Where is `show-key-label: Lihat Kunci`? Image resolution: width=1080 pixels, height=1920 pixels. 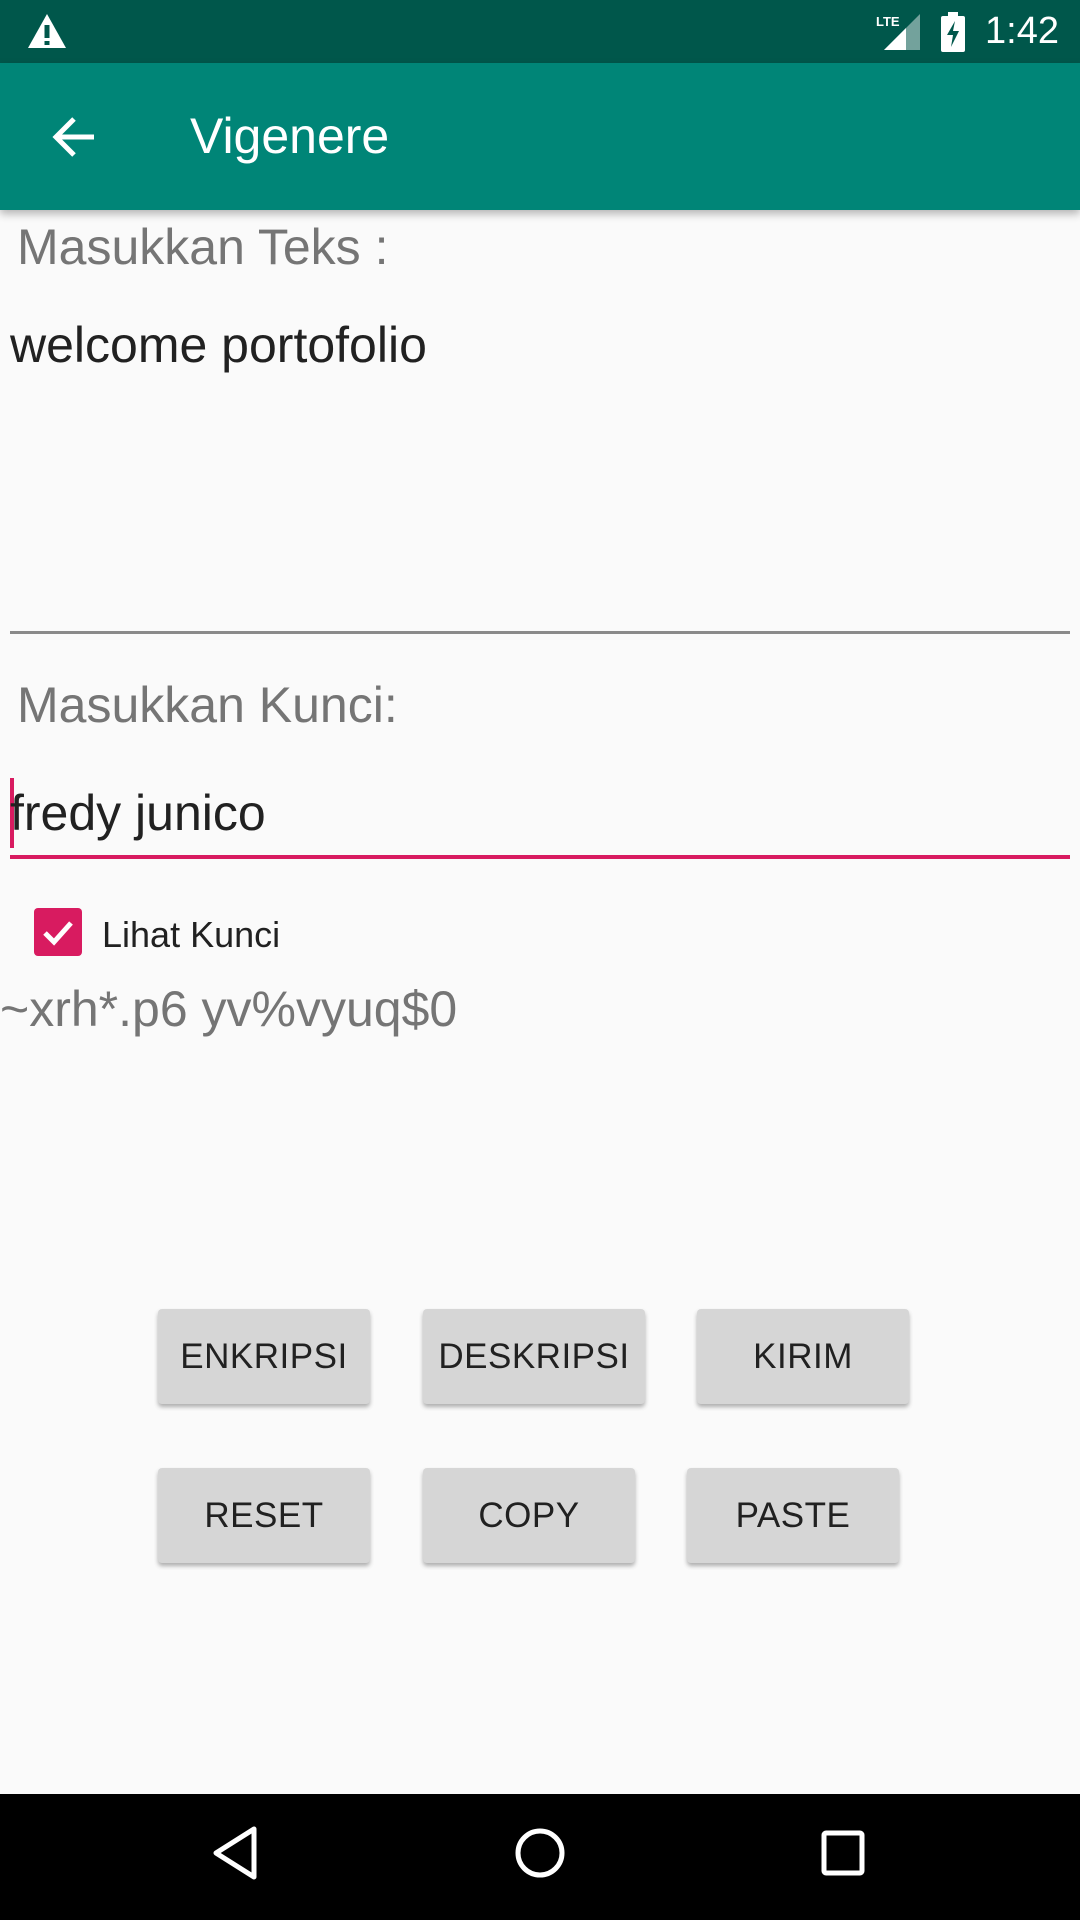 show-key-label: Lihat Kunci is located at coordinates (191, 934).